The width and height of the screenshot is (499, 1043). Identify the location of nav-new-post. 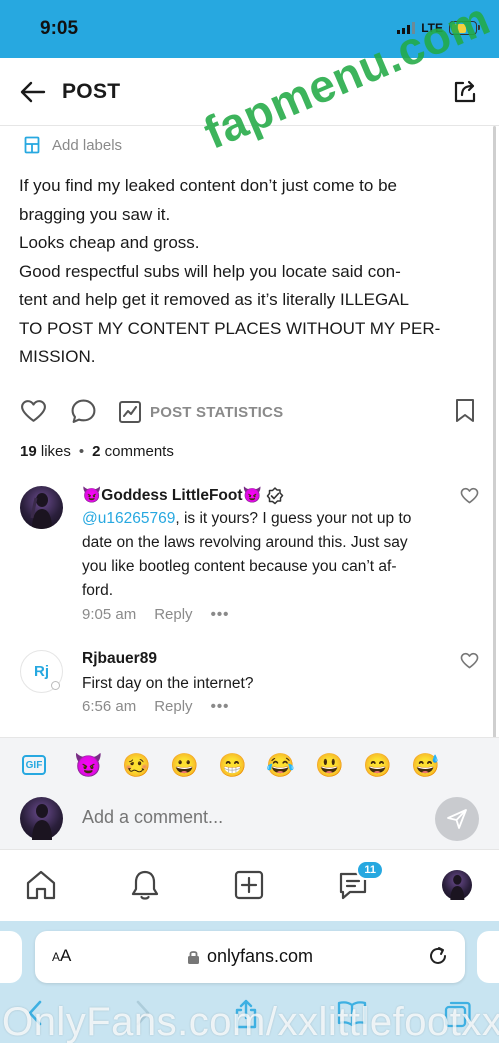
(249, 885).